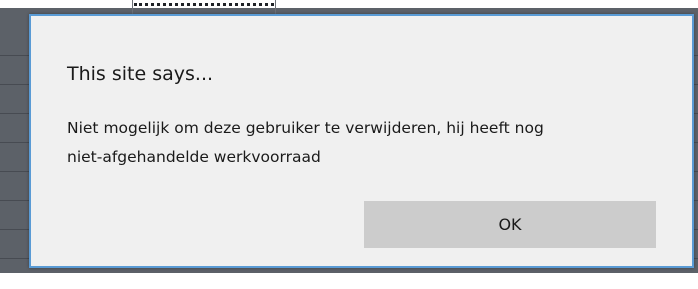 The height and width of the screenshot is (289, 698). Describe the element at coordinates (204, 7) in the screenshot. I see `background-dotted-border` at that location.